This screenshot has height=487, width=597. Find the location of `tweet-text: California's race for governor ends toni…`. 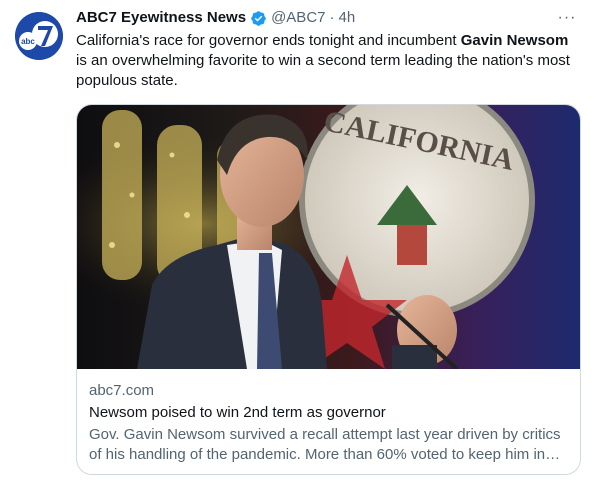

tweet-text: California's race for governor ends toni… is located at coordinates (328, 61).